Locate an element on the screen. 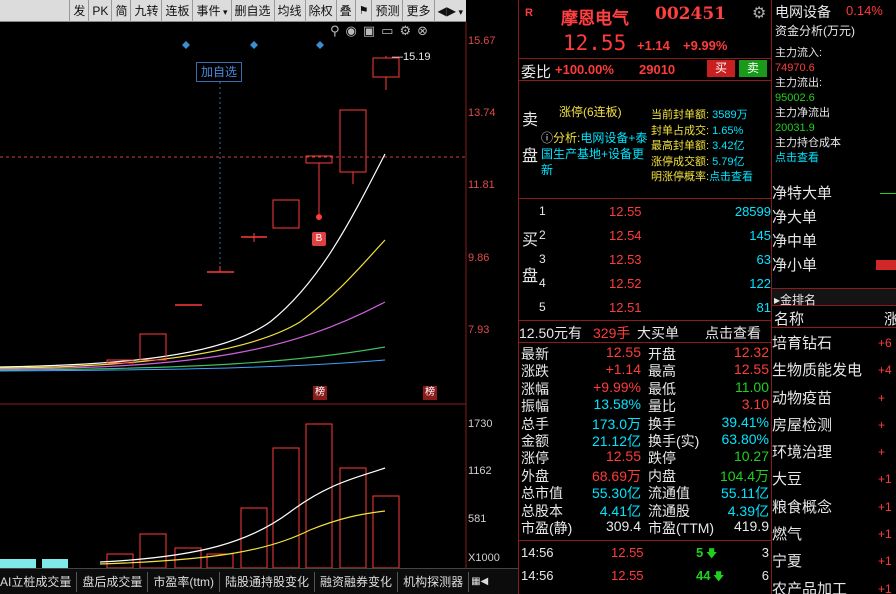 This screenshot has height=594, width=896. eye-icon: ◉ is located at coordinates (354, 30).